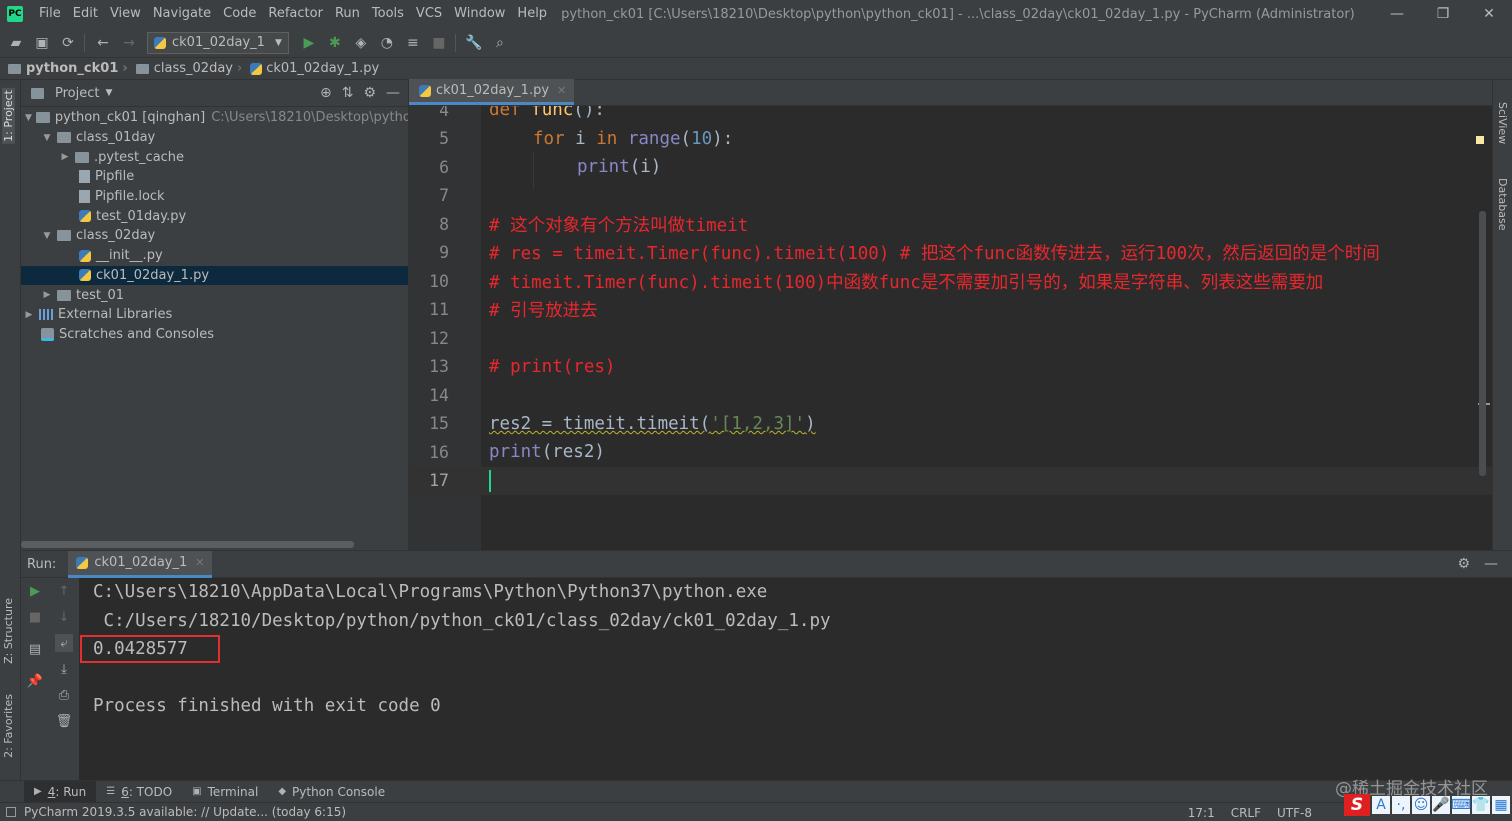 Image resolution: width=1512 pixels, height=821 pixels. I want to click on project-tool-tab: 1: Project, so click(8, 116).